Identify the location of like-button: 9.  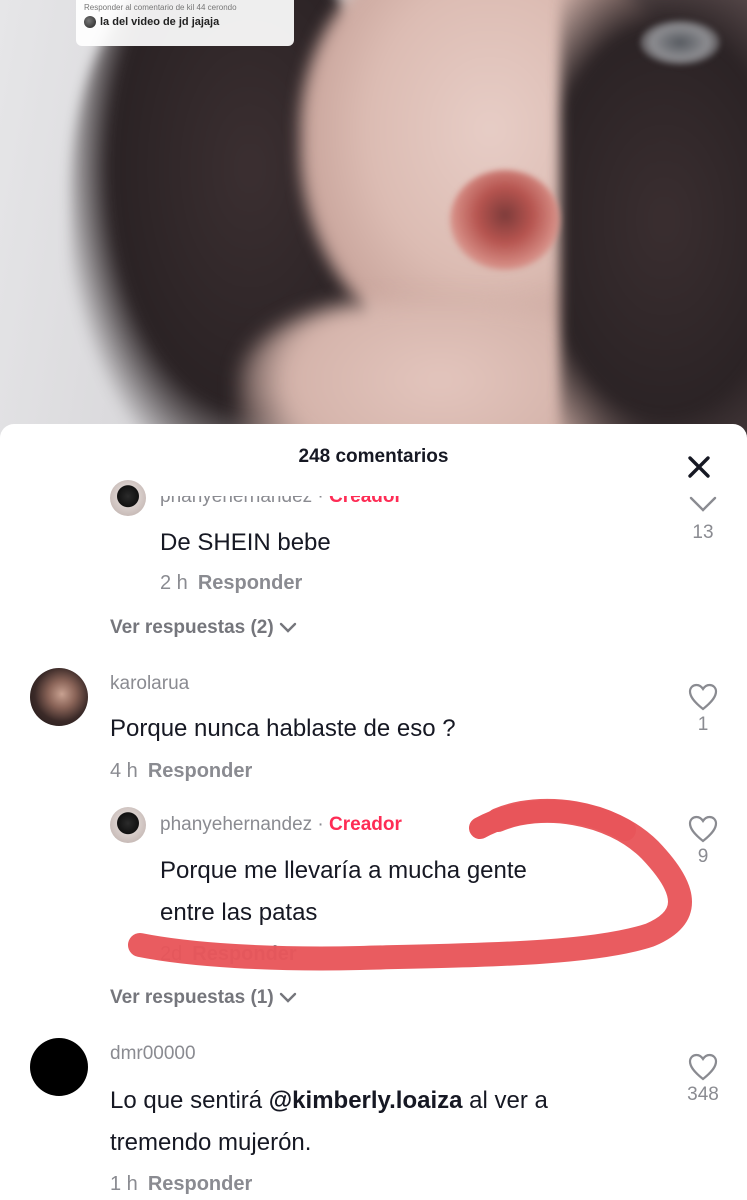
(703, 841).